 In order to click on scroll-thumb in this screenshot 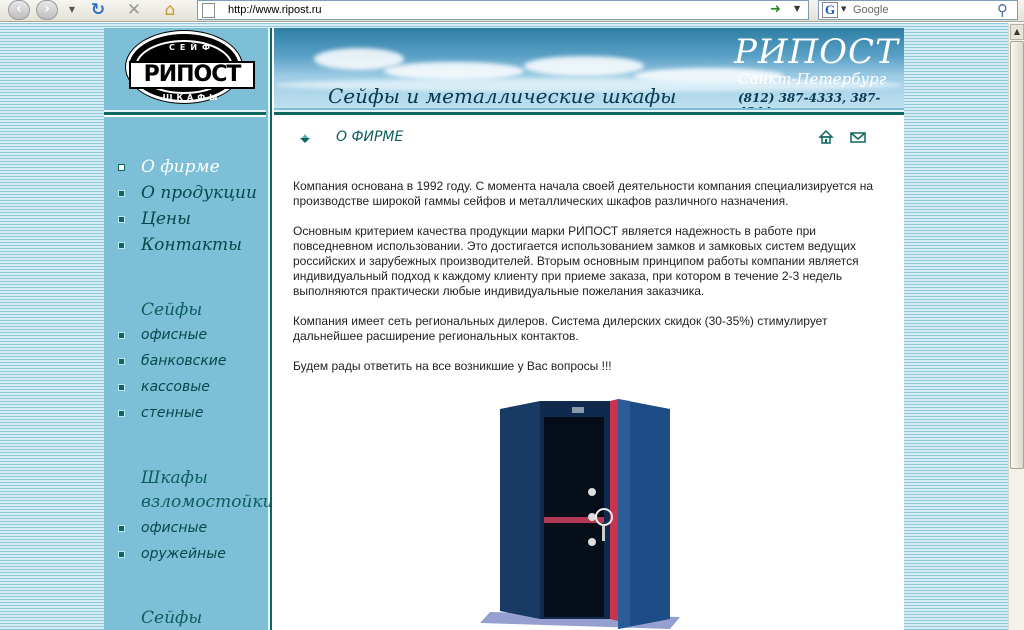, I will do `click(1017, 255)`.